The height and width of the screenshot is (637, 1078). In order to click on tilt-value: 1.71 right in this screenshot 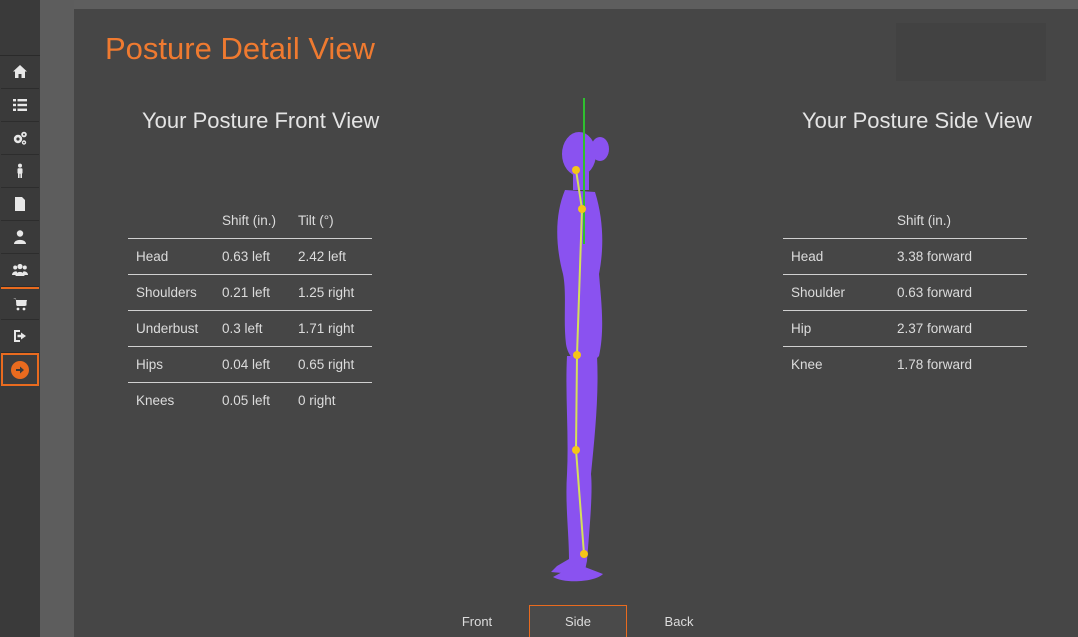, I will do `click(326, 328)`.